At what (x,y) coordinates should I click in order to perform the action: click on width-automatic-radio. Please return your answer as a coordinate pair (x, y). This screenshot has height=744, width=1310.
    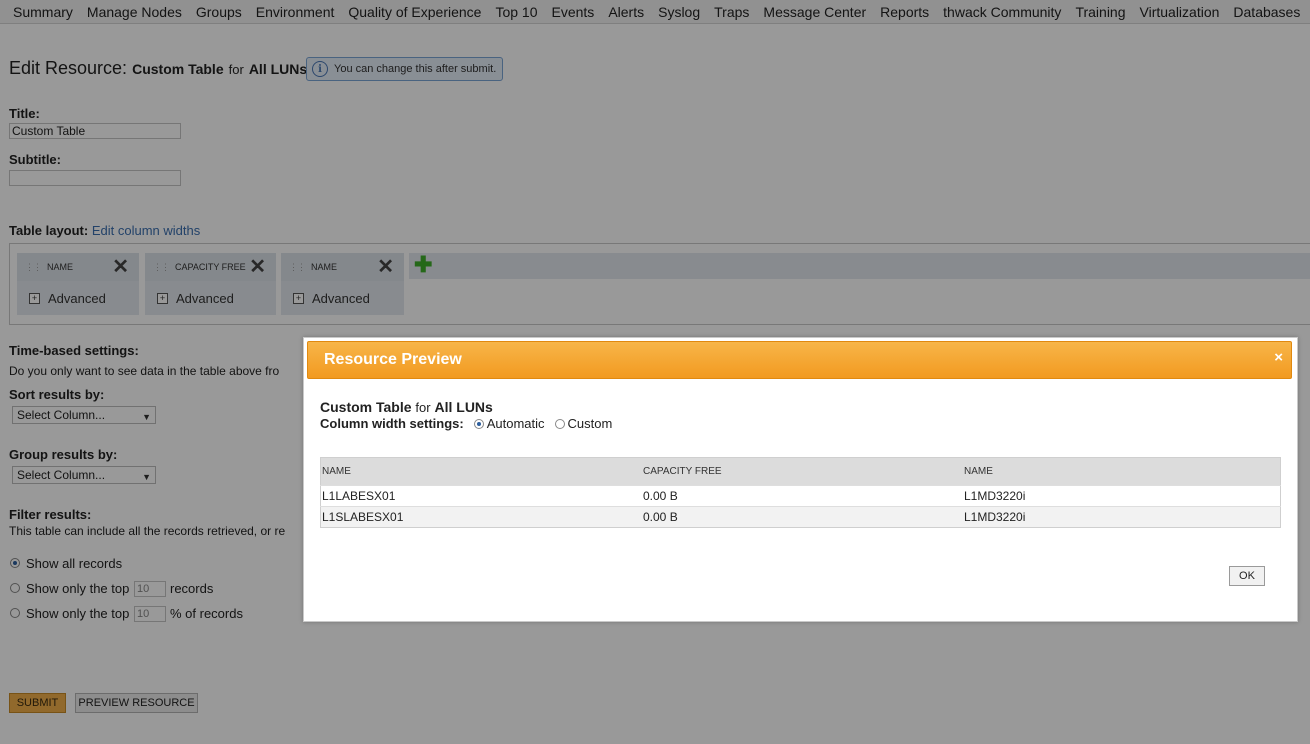
    Looking at the image, I should click on (478, 423).